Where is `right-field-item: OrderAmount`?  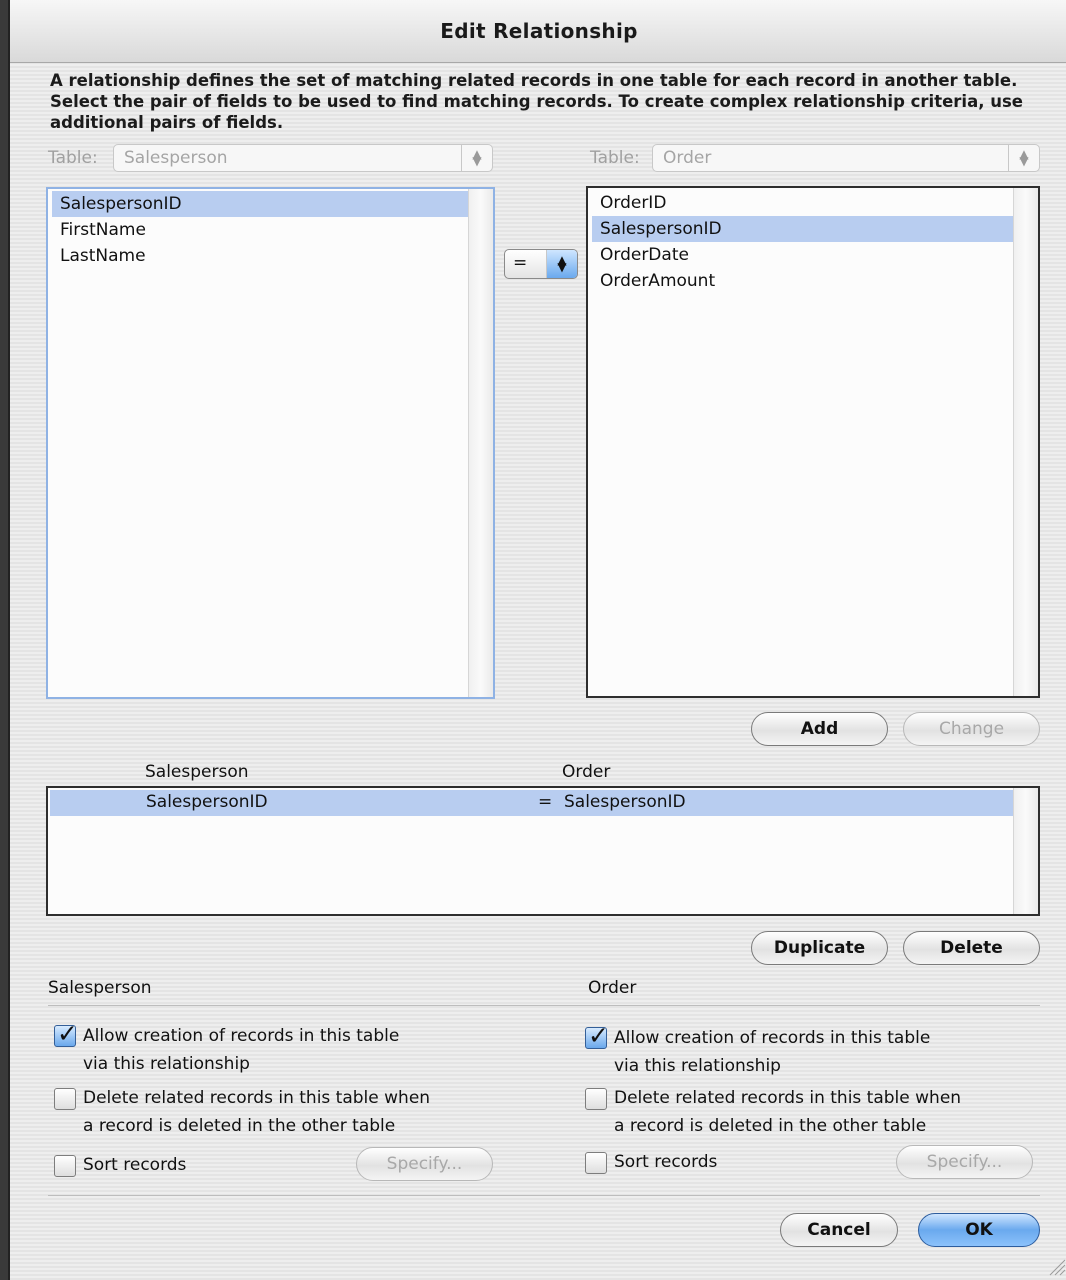 right-field-item: OrderAmount is located at coordinates (803, 281).